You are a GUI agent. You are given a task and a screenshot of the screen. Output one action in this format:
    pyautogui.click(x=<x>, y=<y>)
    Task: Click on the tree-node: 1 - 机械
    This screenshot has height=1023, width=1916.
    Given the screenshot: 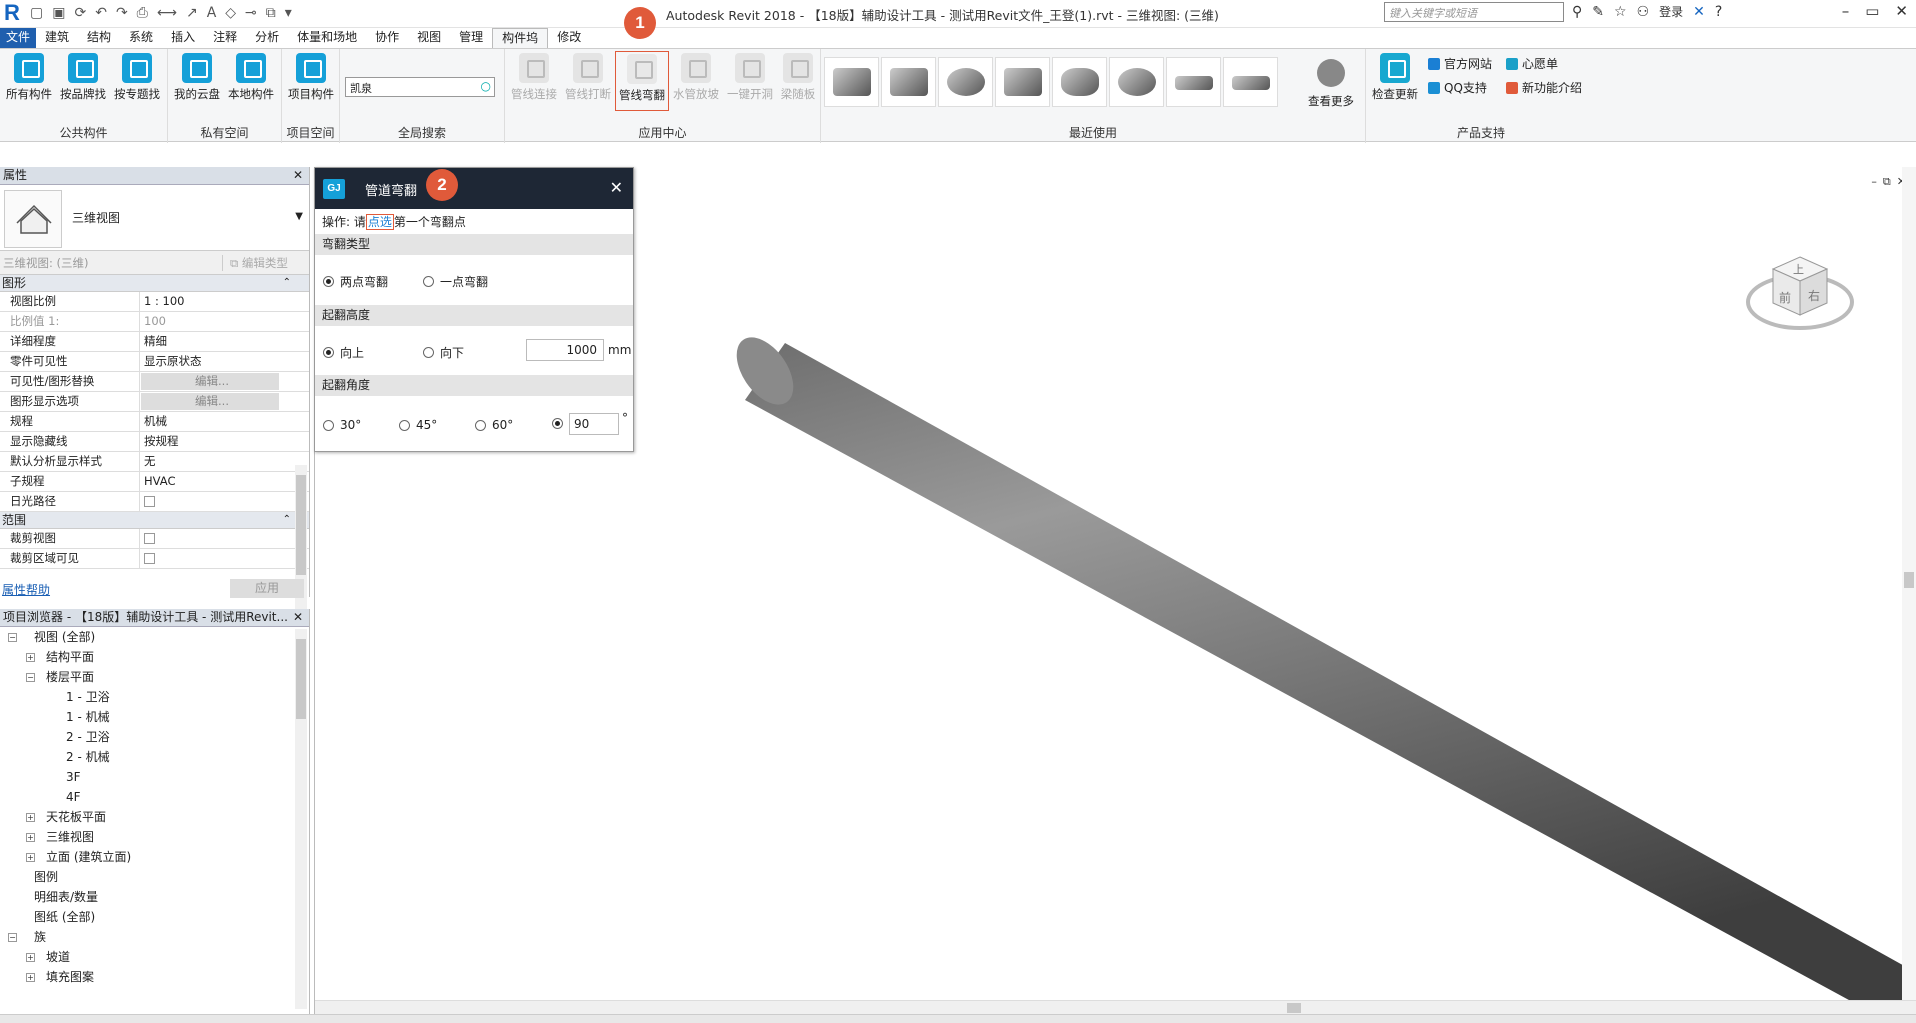 What is the action you would take?
    pyautogui.click(x=154, y=717)
    